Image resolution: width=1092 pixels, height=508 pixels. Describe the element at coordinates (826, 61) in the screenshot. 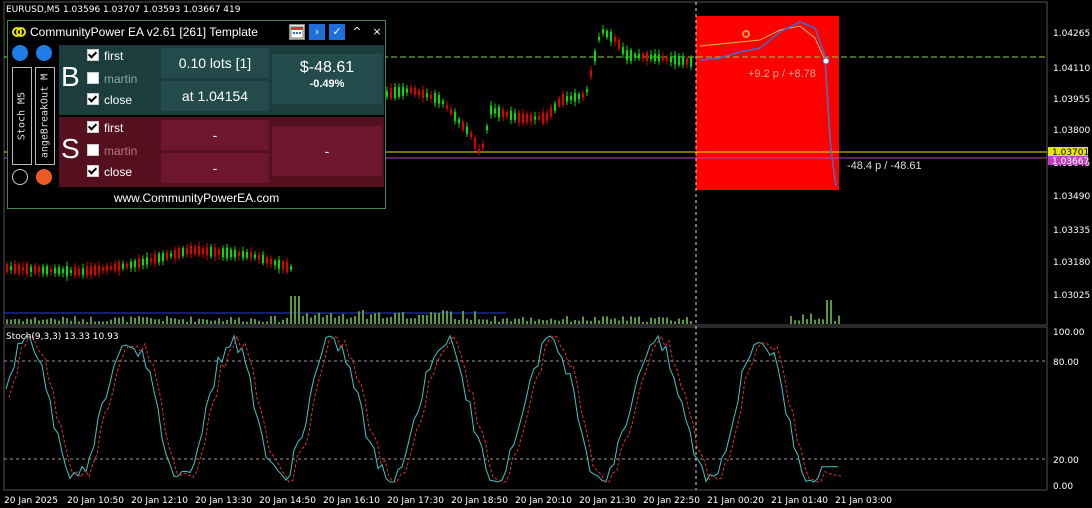

I see `exit-marker` at that location.